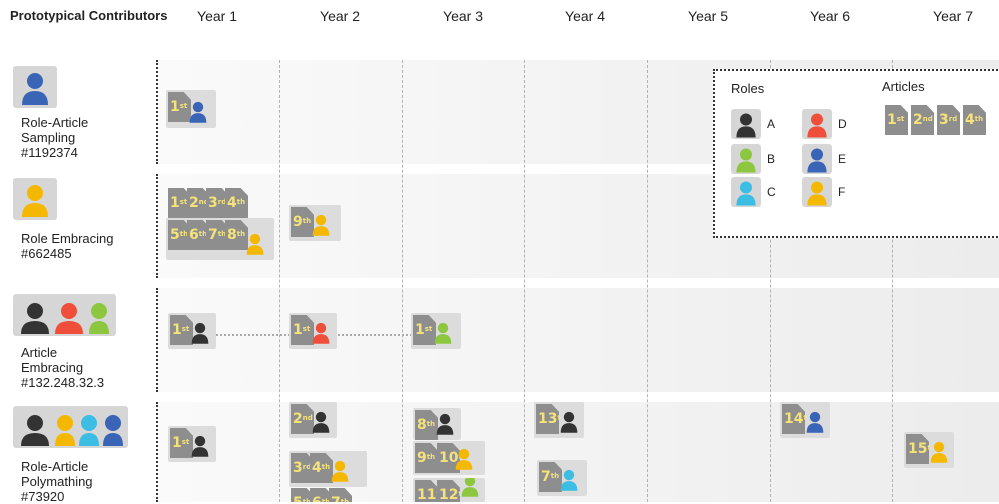  I want to click on article-doc-icon: 3rd, so click(948, 120).